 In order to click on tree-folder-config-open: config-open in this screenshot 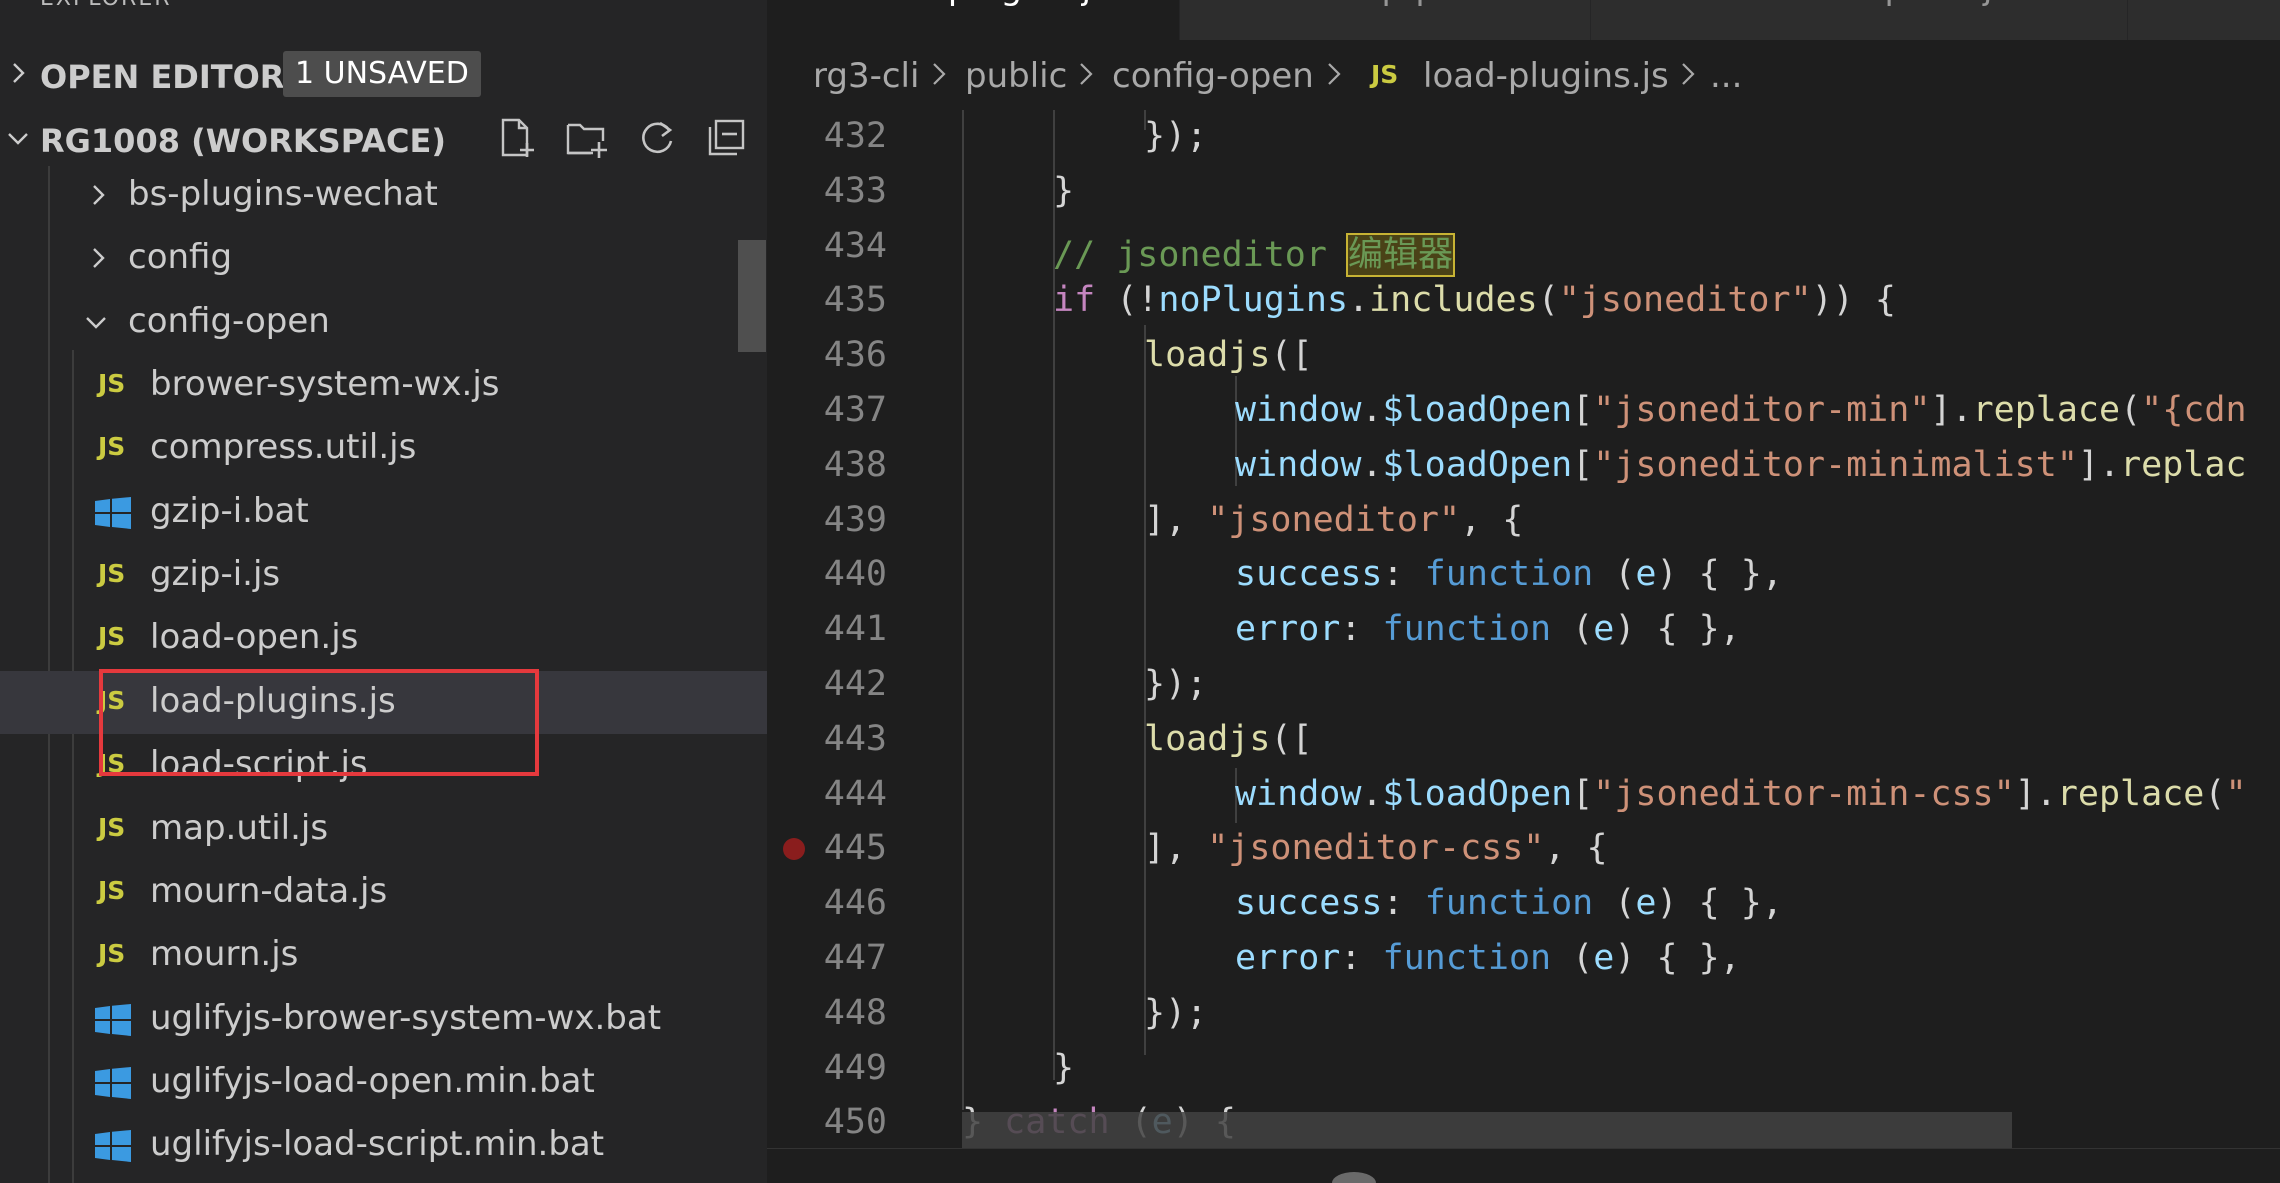, I will do `click(383, 322)`.